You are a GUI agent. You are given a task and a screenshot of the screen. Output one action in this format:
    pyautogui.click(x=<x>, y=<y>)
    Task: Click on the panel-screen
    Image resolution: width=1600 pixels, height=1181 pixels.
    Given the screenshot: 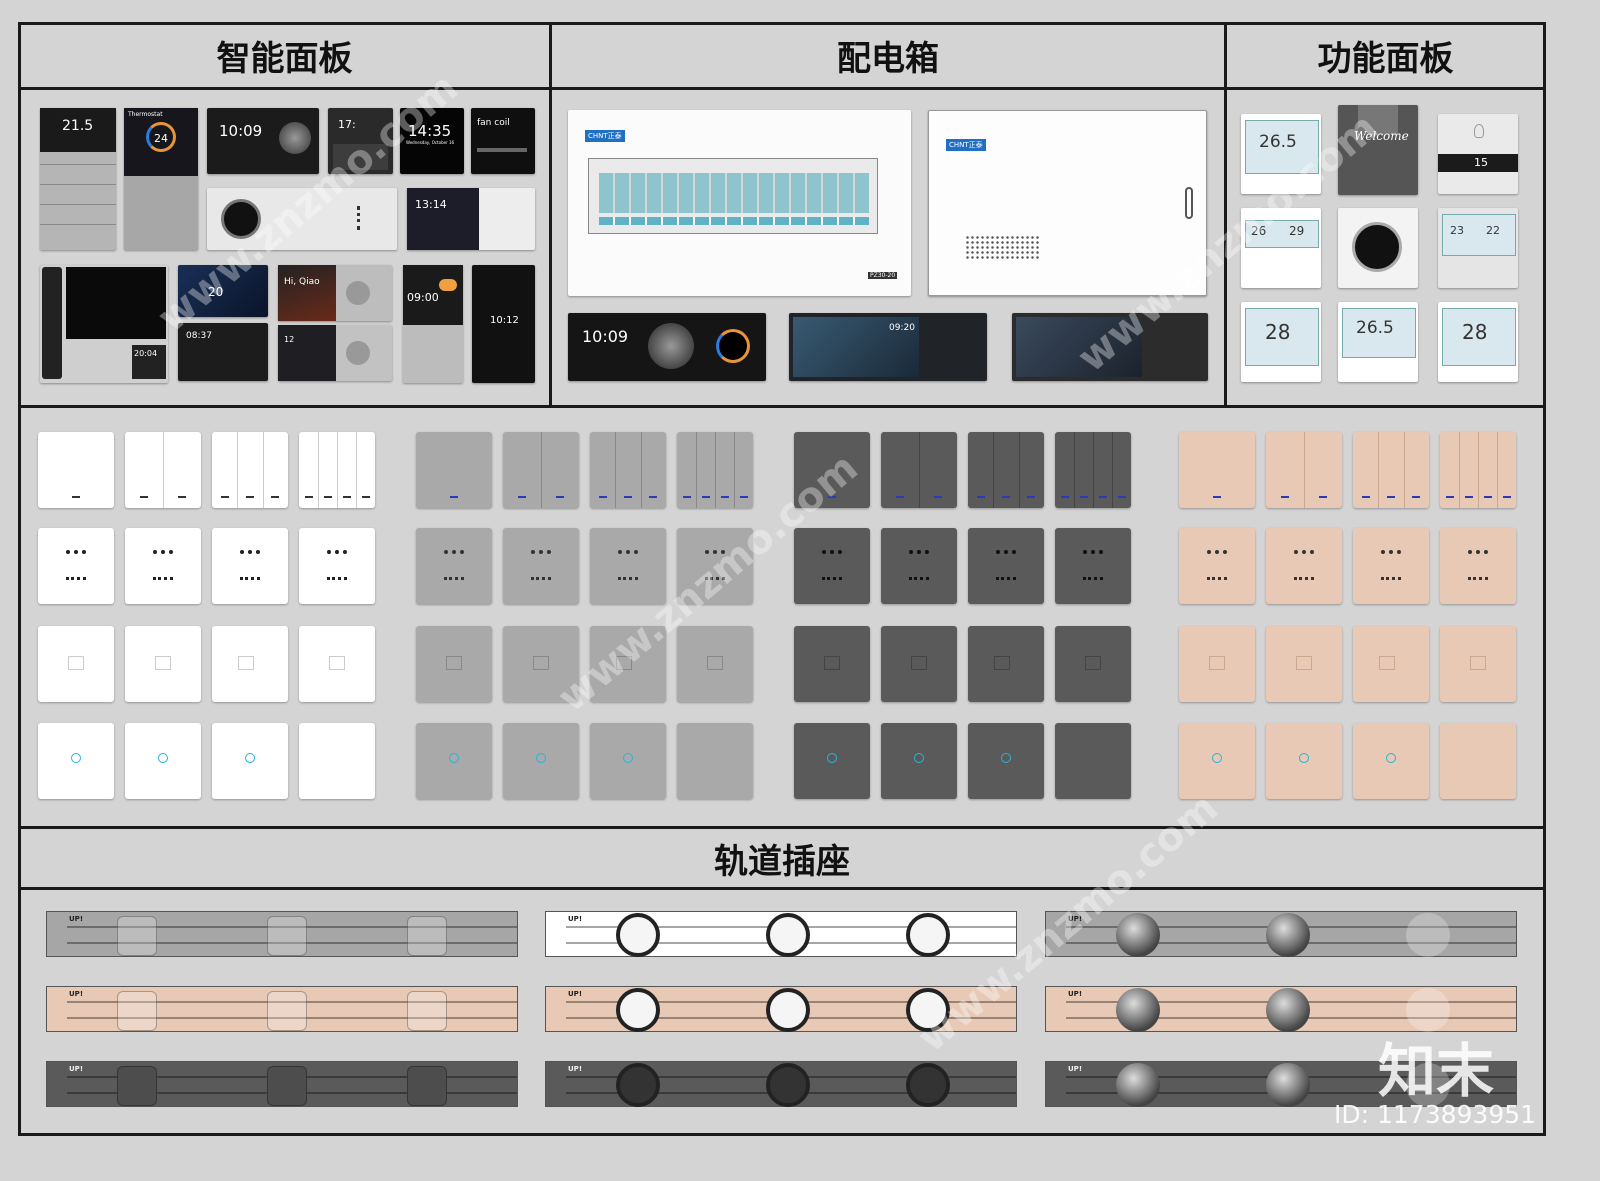 What is the action you would take?
    pyautogui.click(x=1079, y=347)
    